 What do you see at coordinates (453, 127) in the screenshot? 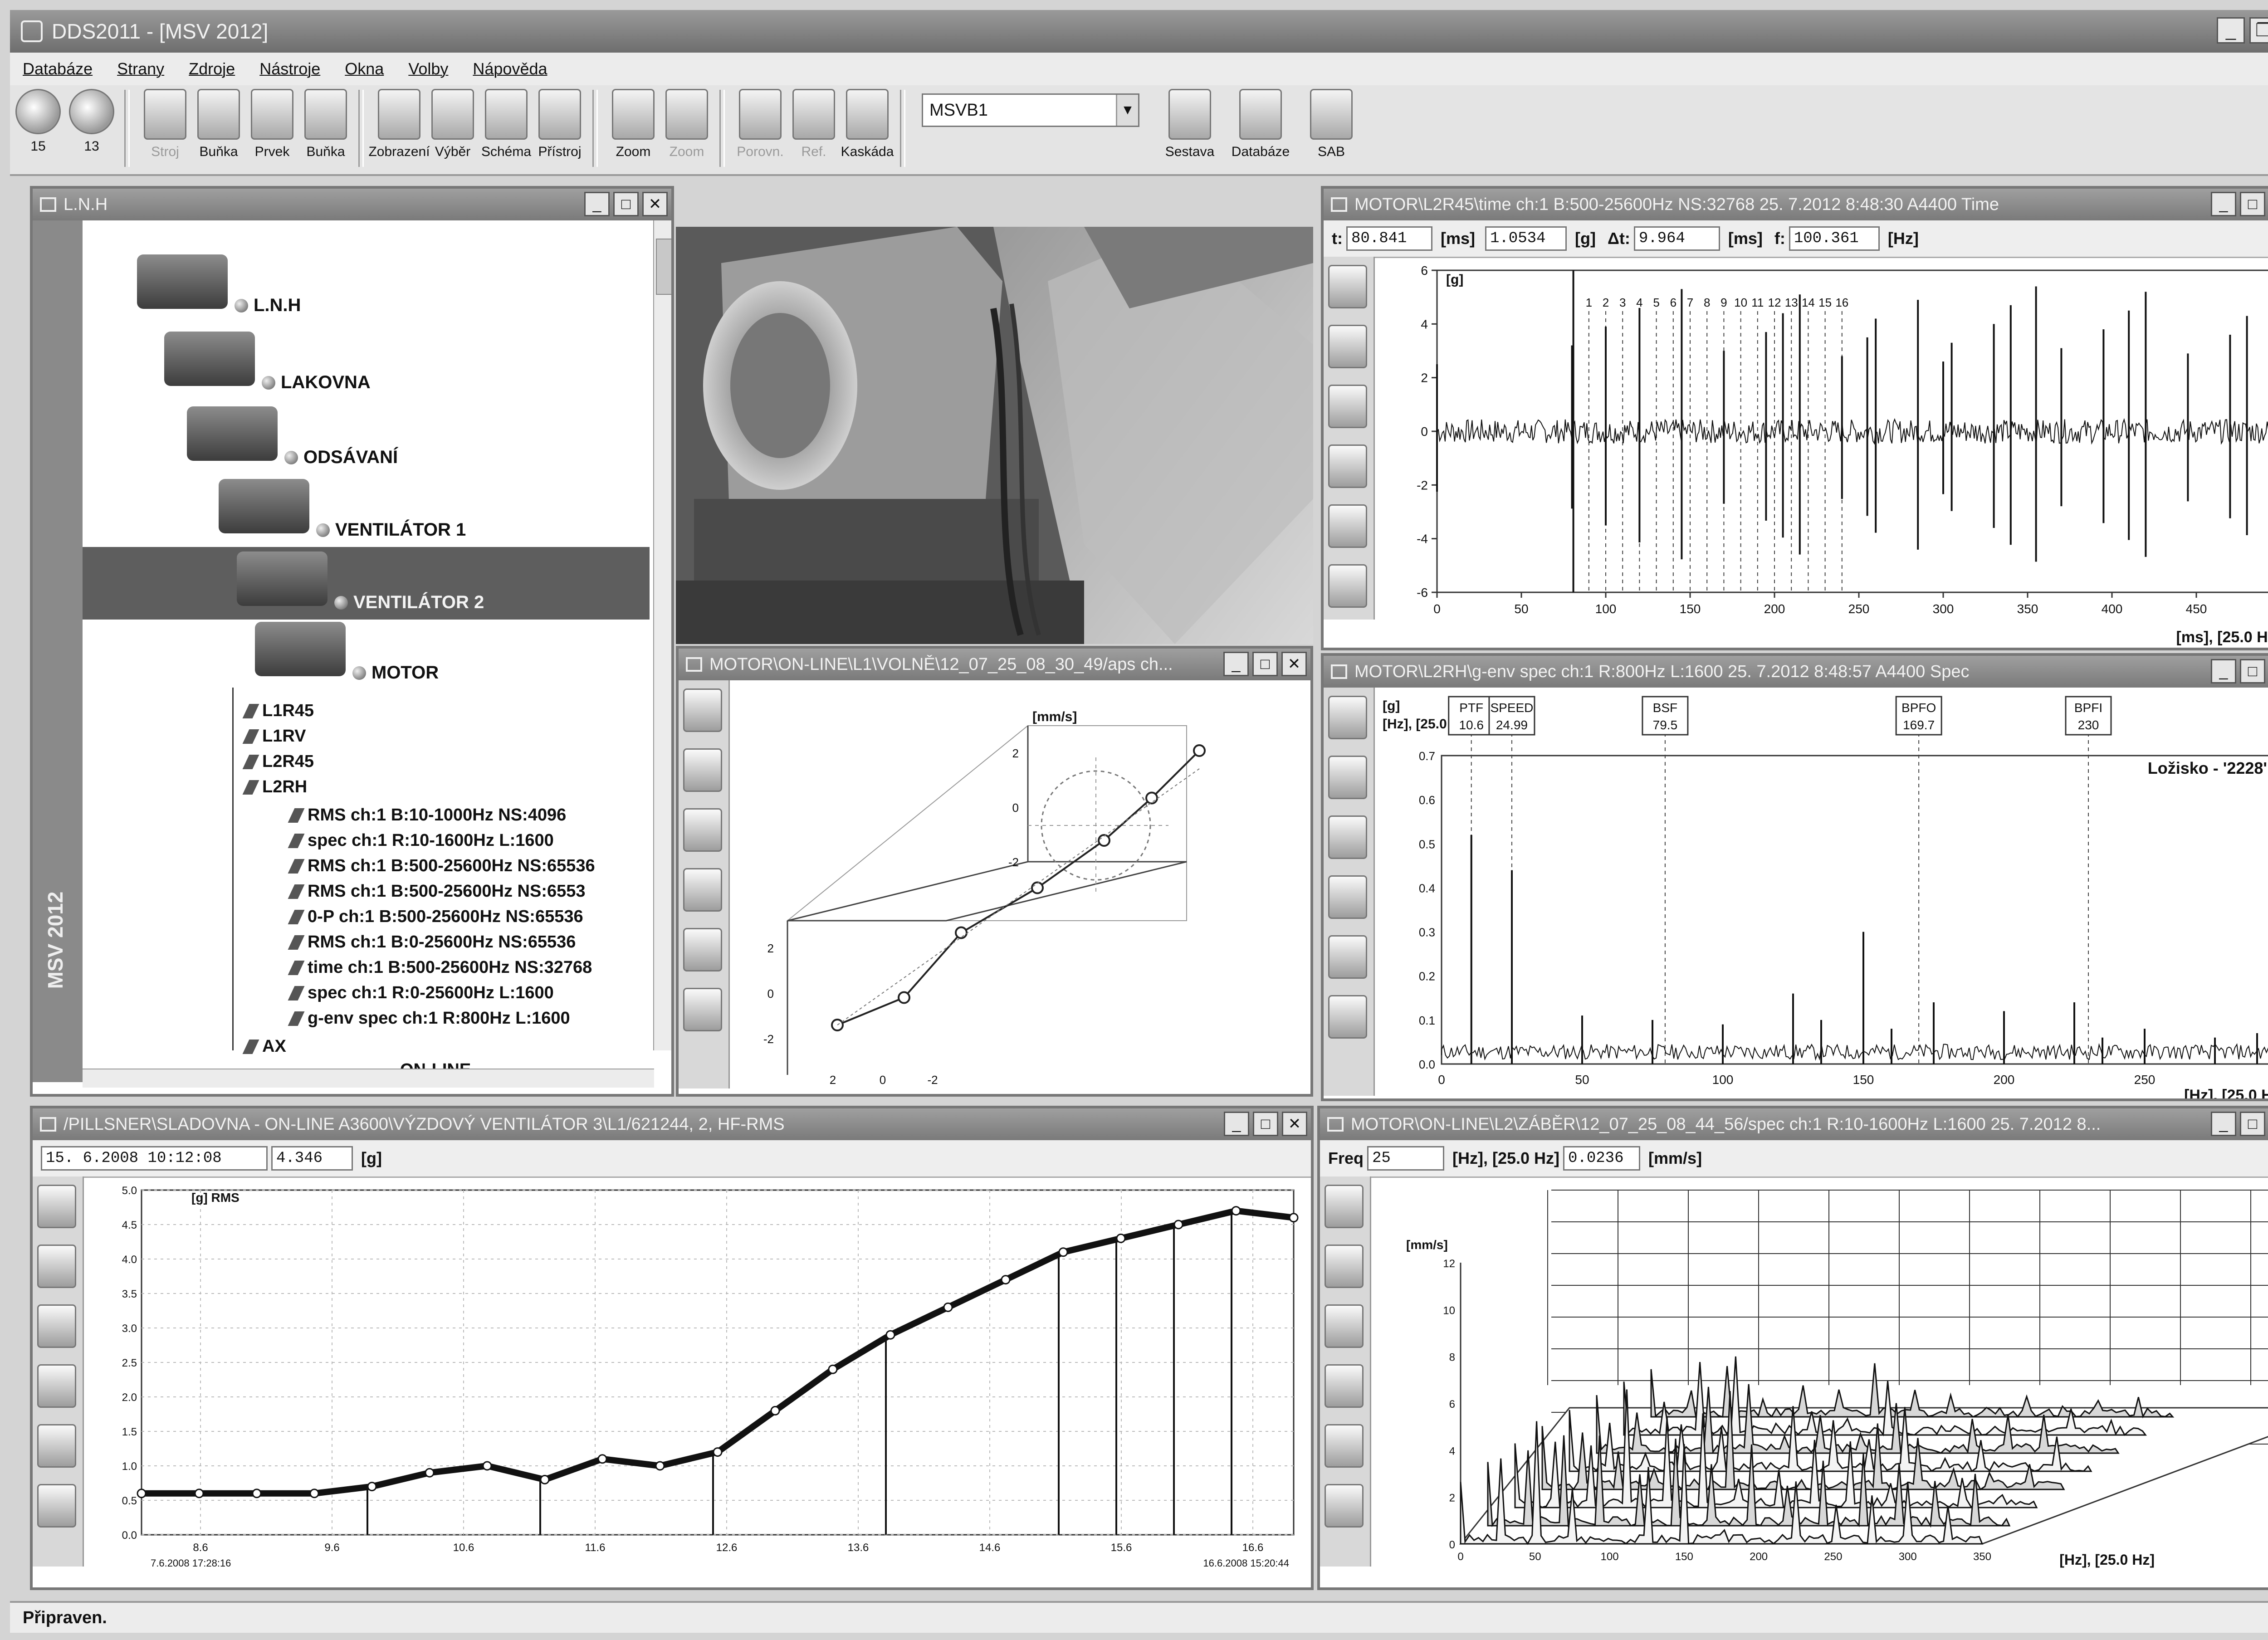
I see `toolbar-button-7: Výběr` at bounding box center [453, 127].